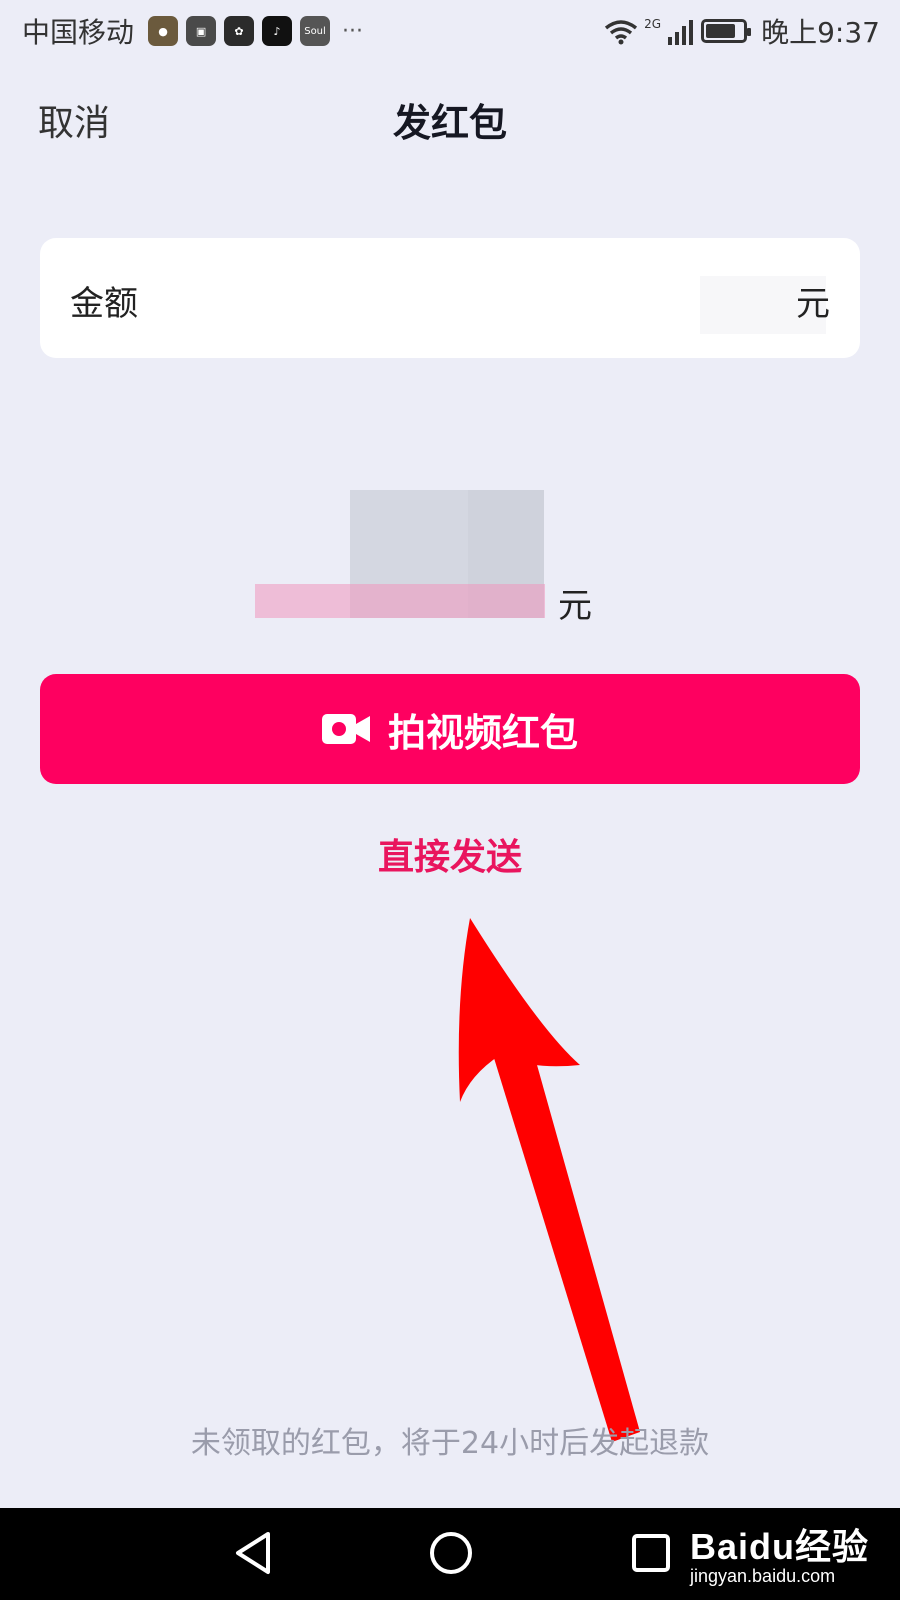 The height and width of the screenshot is (1600, 900). I want to click on page-header: 取消 发红包, so click(450, 116).